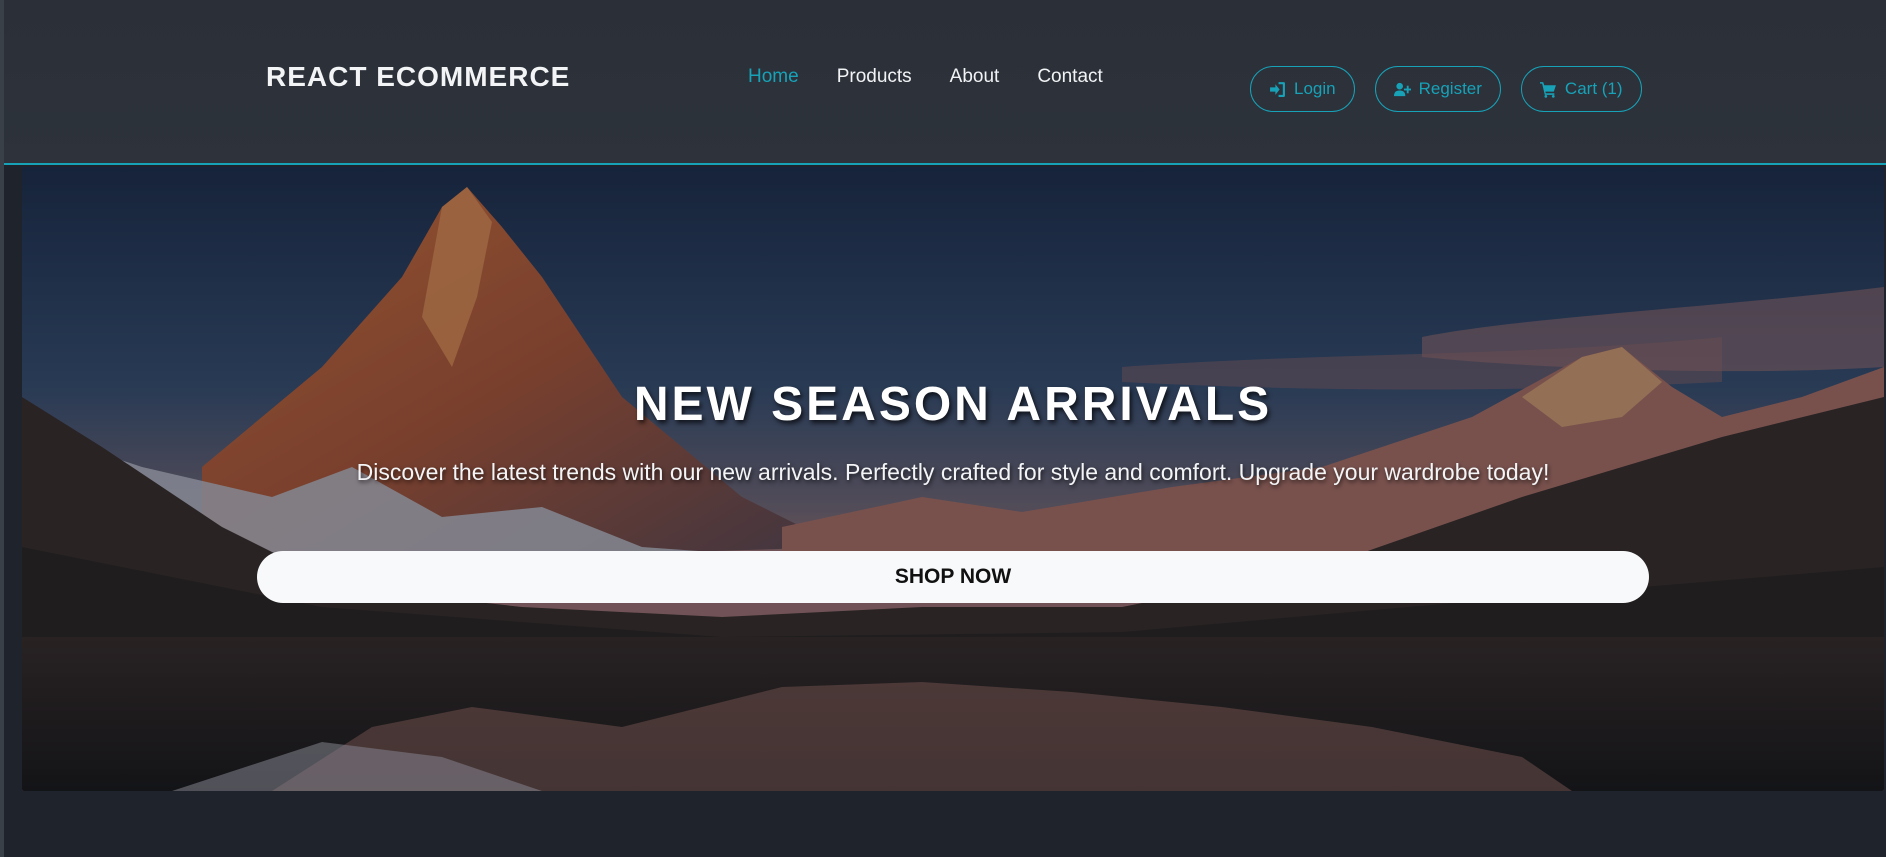 The image size is (1886, 857). I want to click on nav-link-contact: Contact, so click(1069, 77).